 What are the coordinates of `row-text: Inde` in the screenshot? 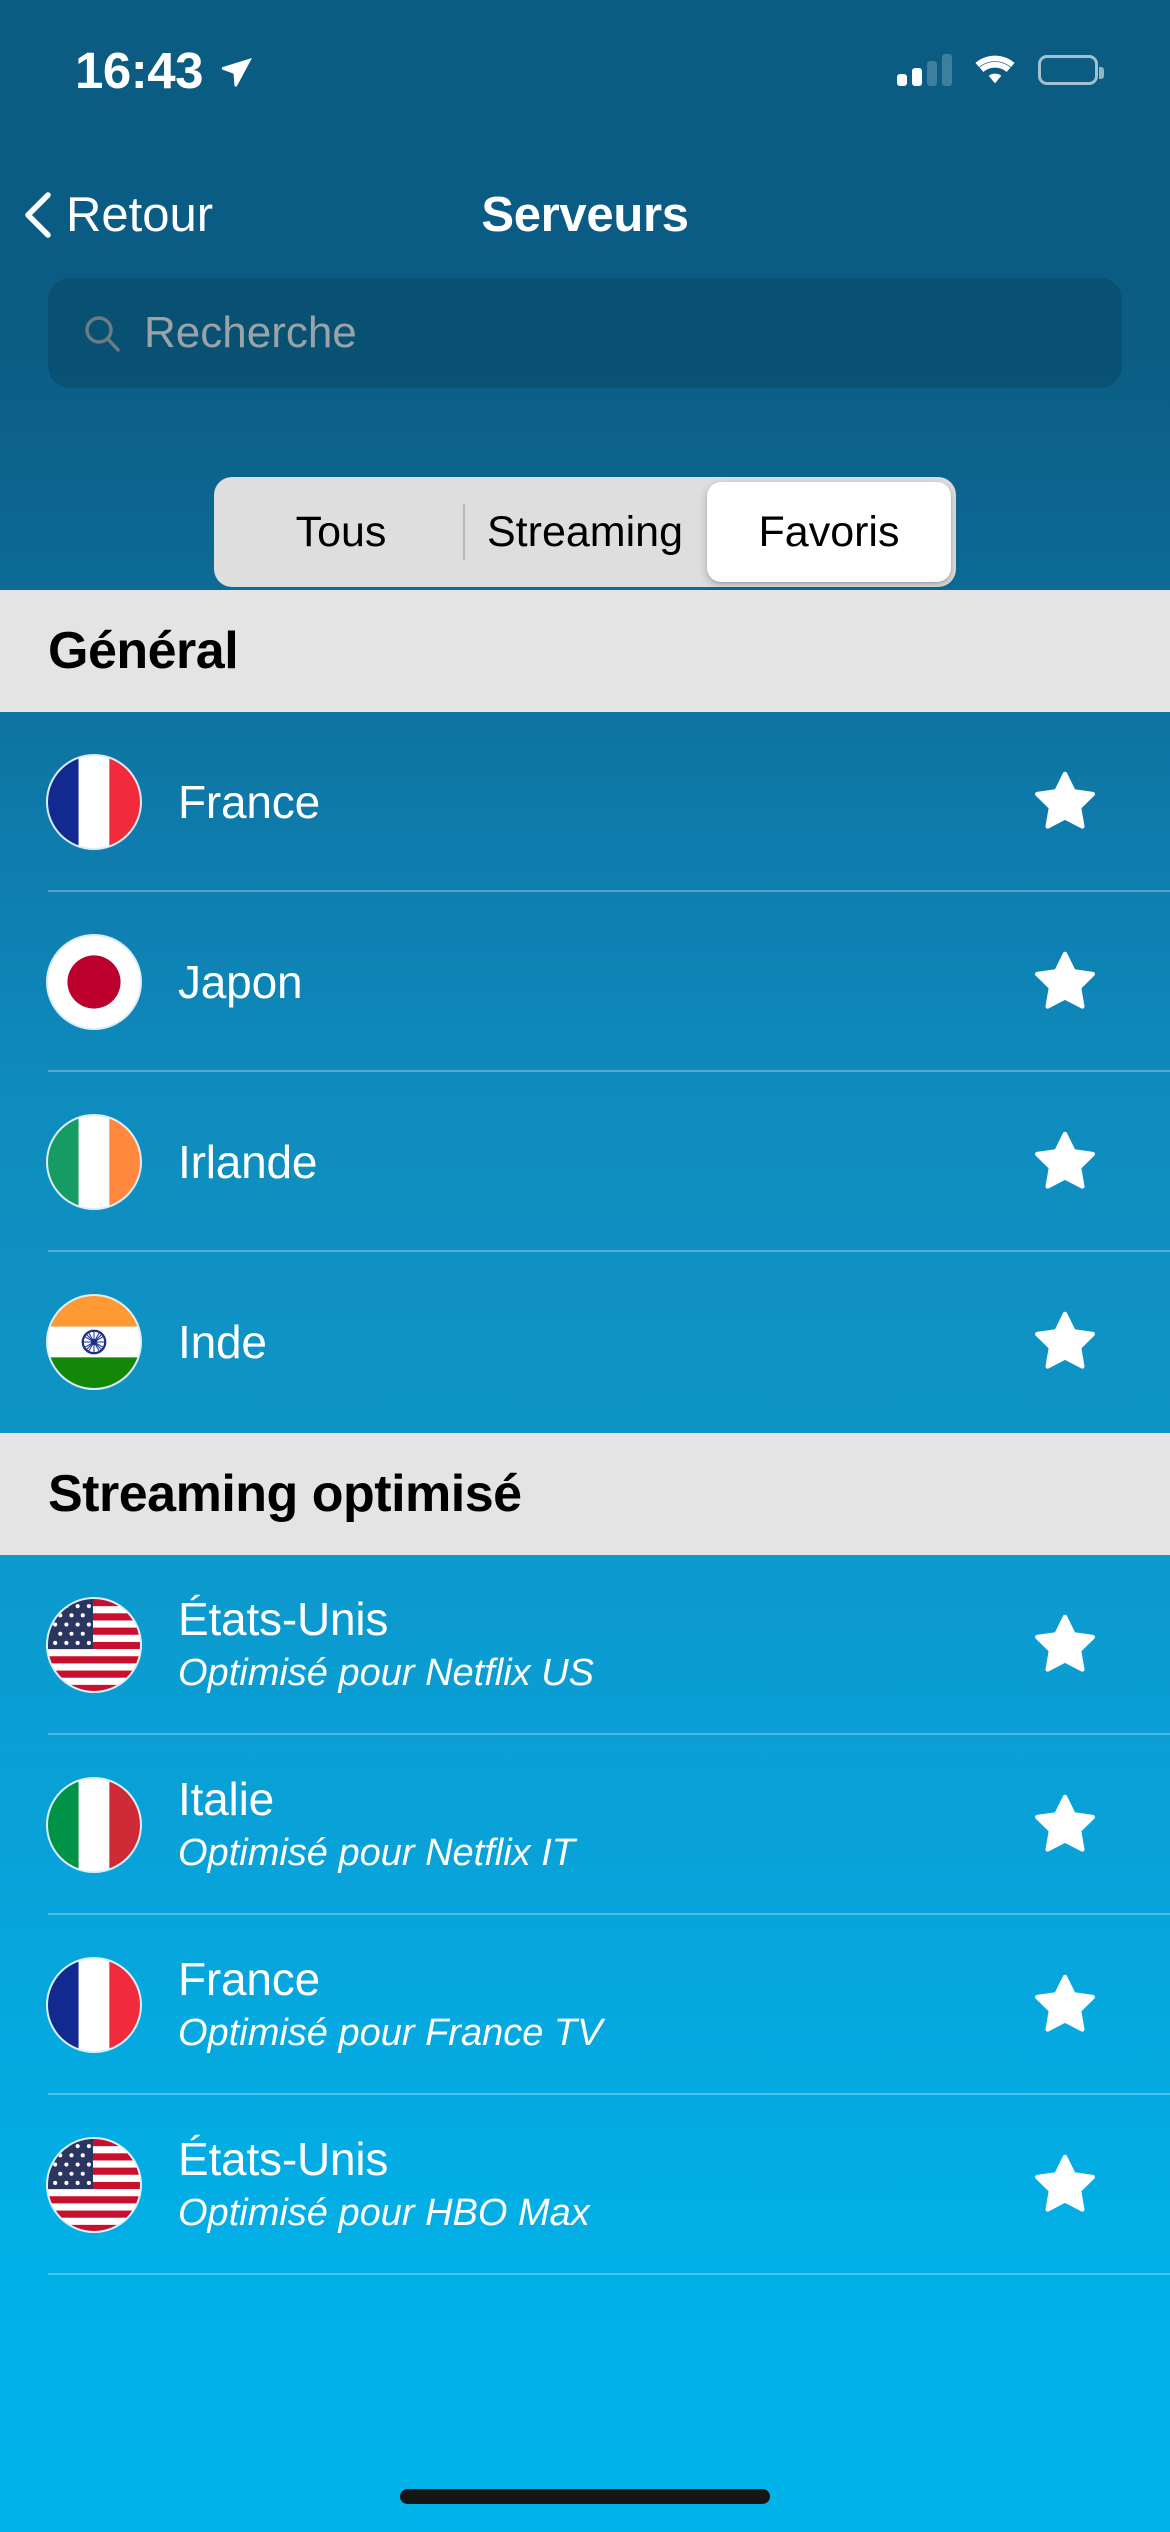 It's located at (222, 1342).